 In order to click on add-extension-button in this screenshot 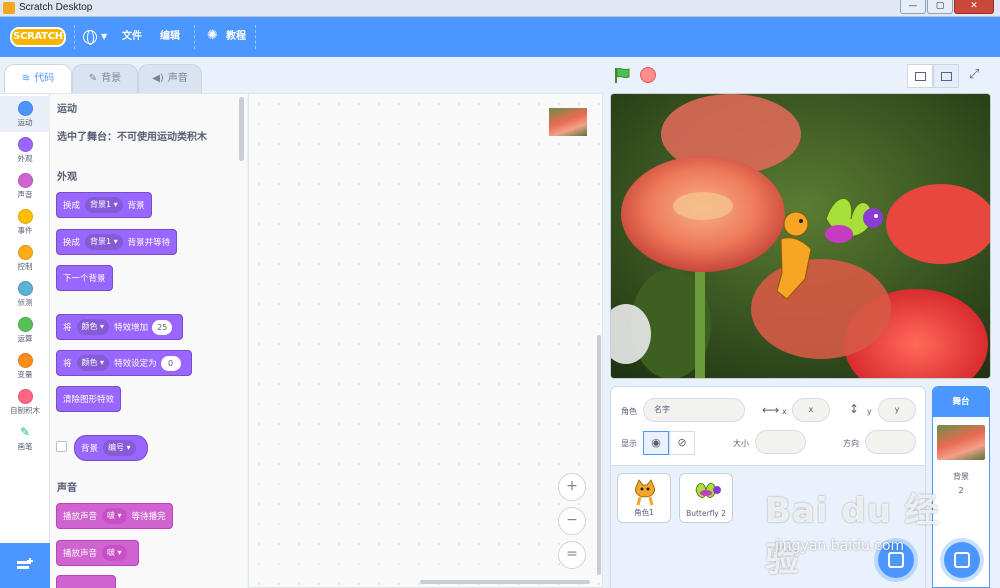, I will do `click(25, 565)`.